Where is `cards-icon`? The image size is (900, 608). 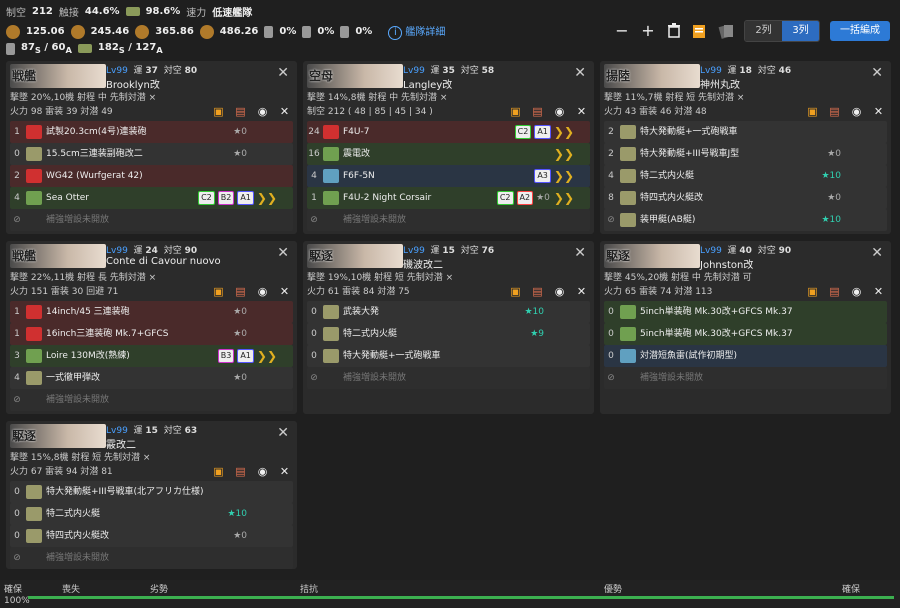
cards-icon is located at coordinates (726, 31).